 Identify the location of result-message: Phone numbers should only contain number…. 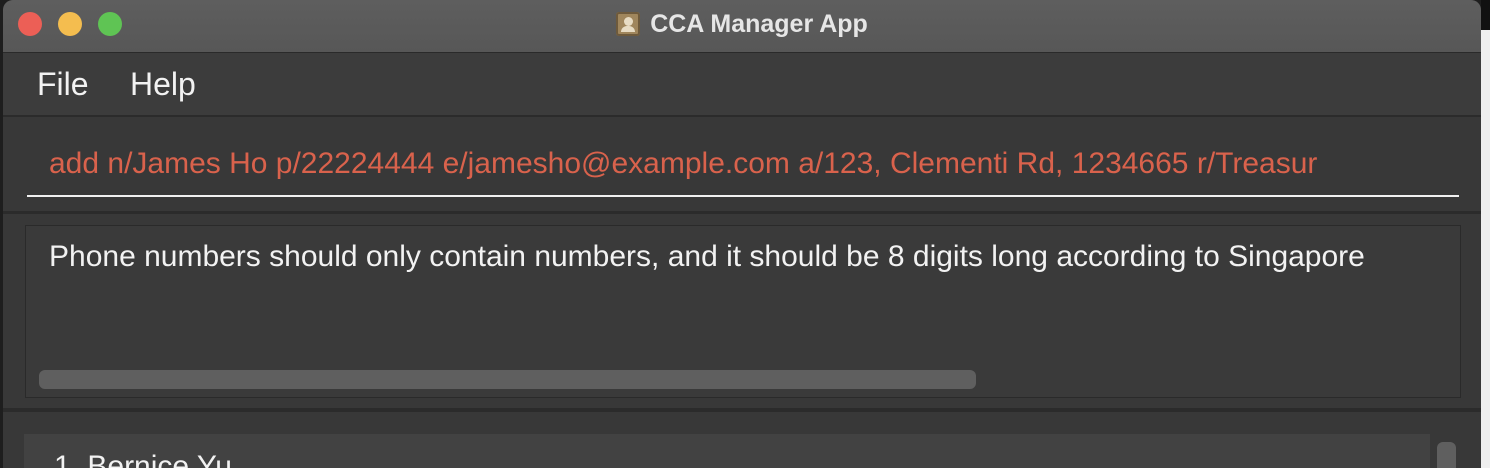
(707, 256).